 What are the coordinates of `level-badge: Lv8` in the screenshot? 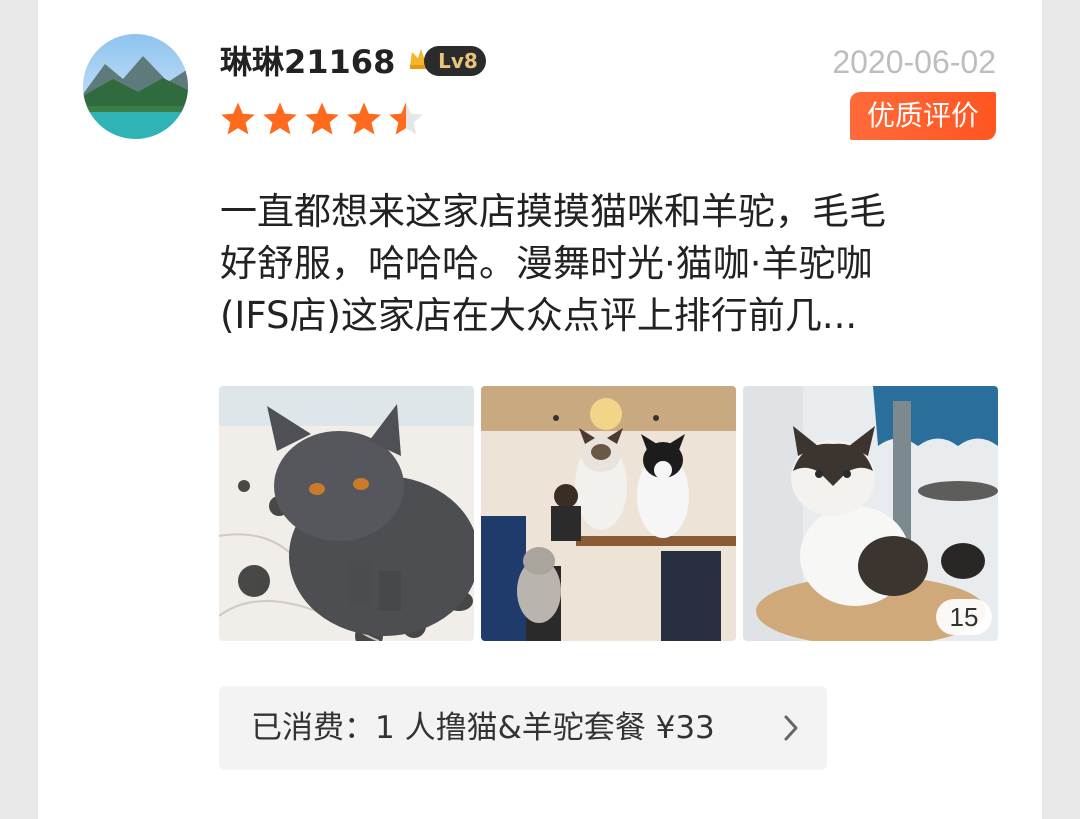 It's located at (447, 60).